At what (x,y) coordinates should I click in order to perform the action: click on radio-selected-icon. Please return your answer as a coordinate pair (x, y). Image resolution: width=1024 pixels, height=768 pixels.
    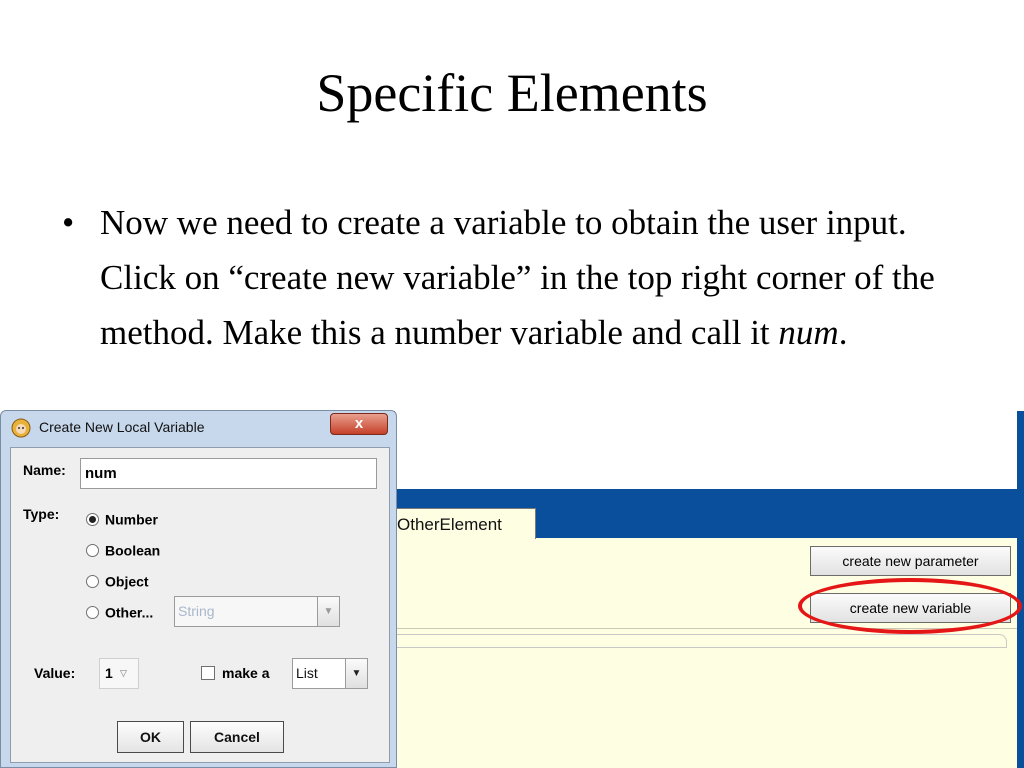
    Looking at the image, I should click on (92, 519).